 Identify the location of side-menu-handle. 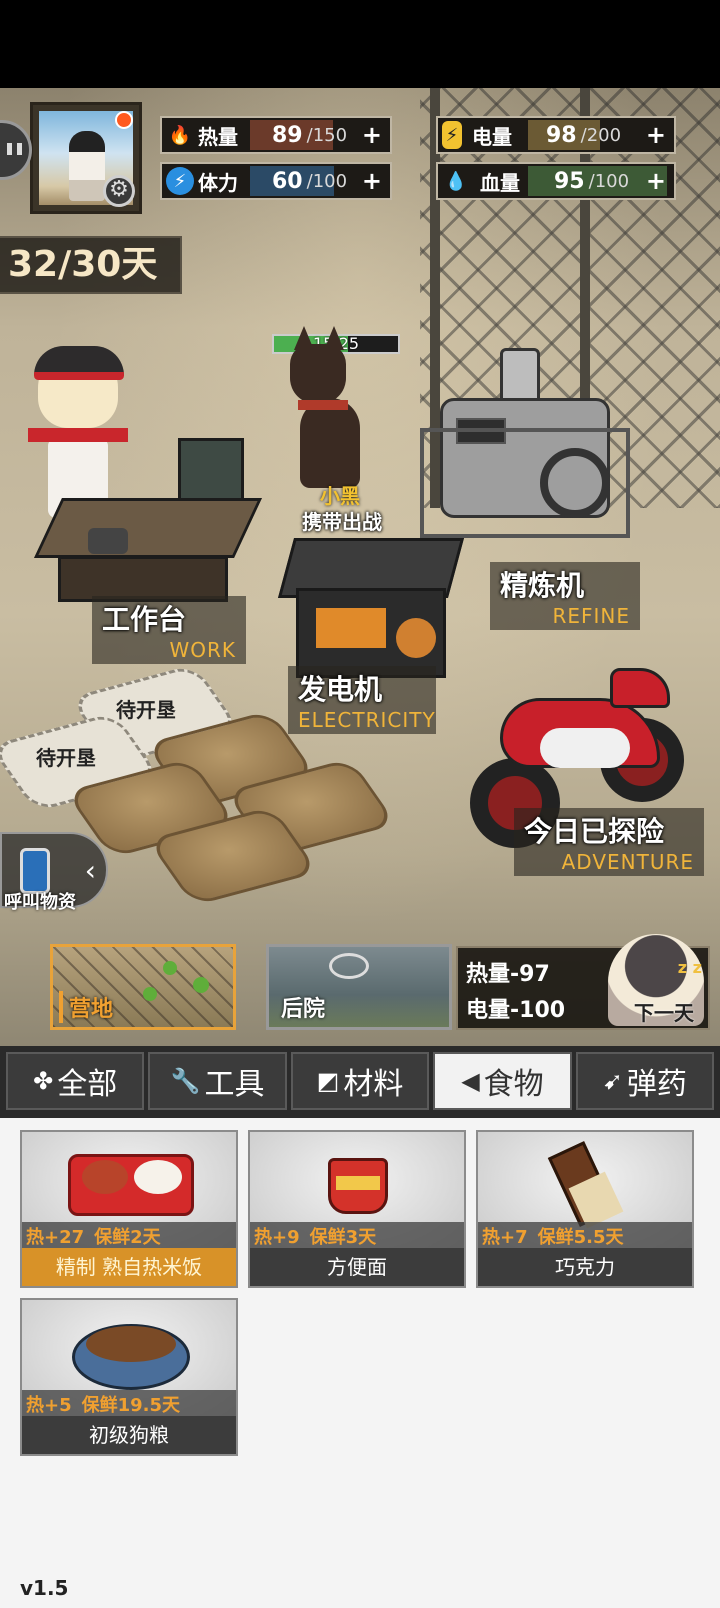
(16, 150).